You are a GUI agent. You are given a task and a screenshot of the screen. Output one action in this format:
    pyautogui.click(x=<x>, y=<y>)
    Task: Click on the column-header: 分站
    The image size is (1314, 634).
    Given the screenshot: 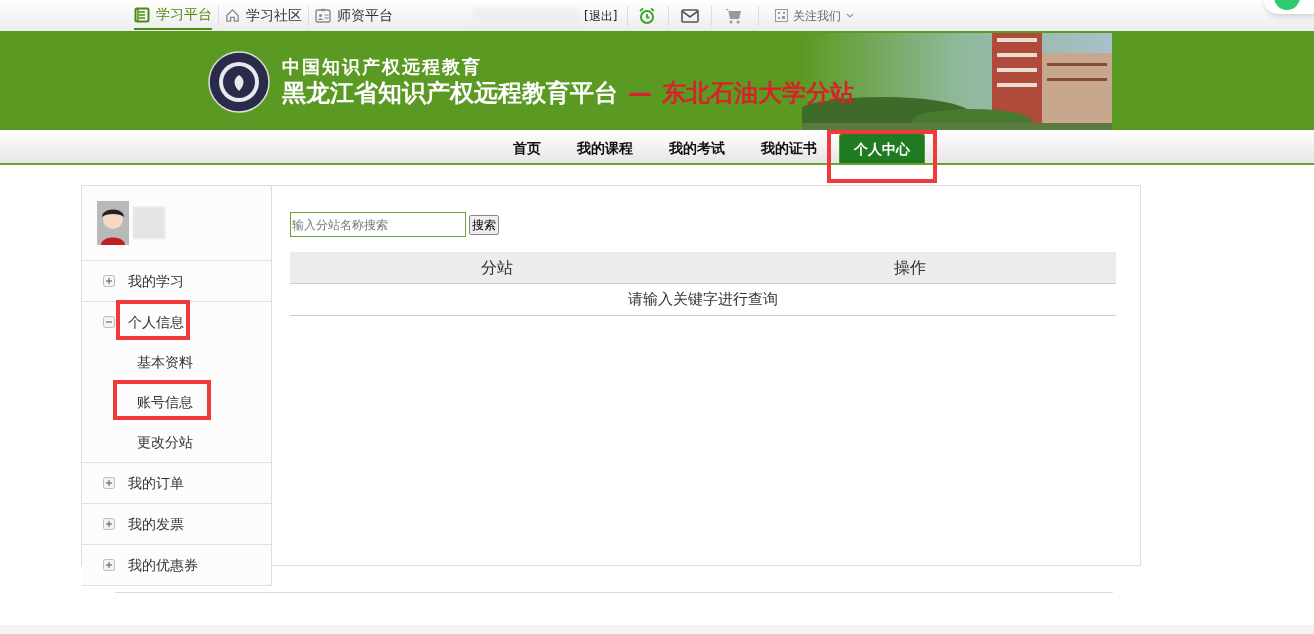 What is the action you would take?
    pyautogui.click(x=496, y=268)
    